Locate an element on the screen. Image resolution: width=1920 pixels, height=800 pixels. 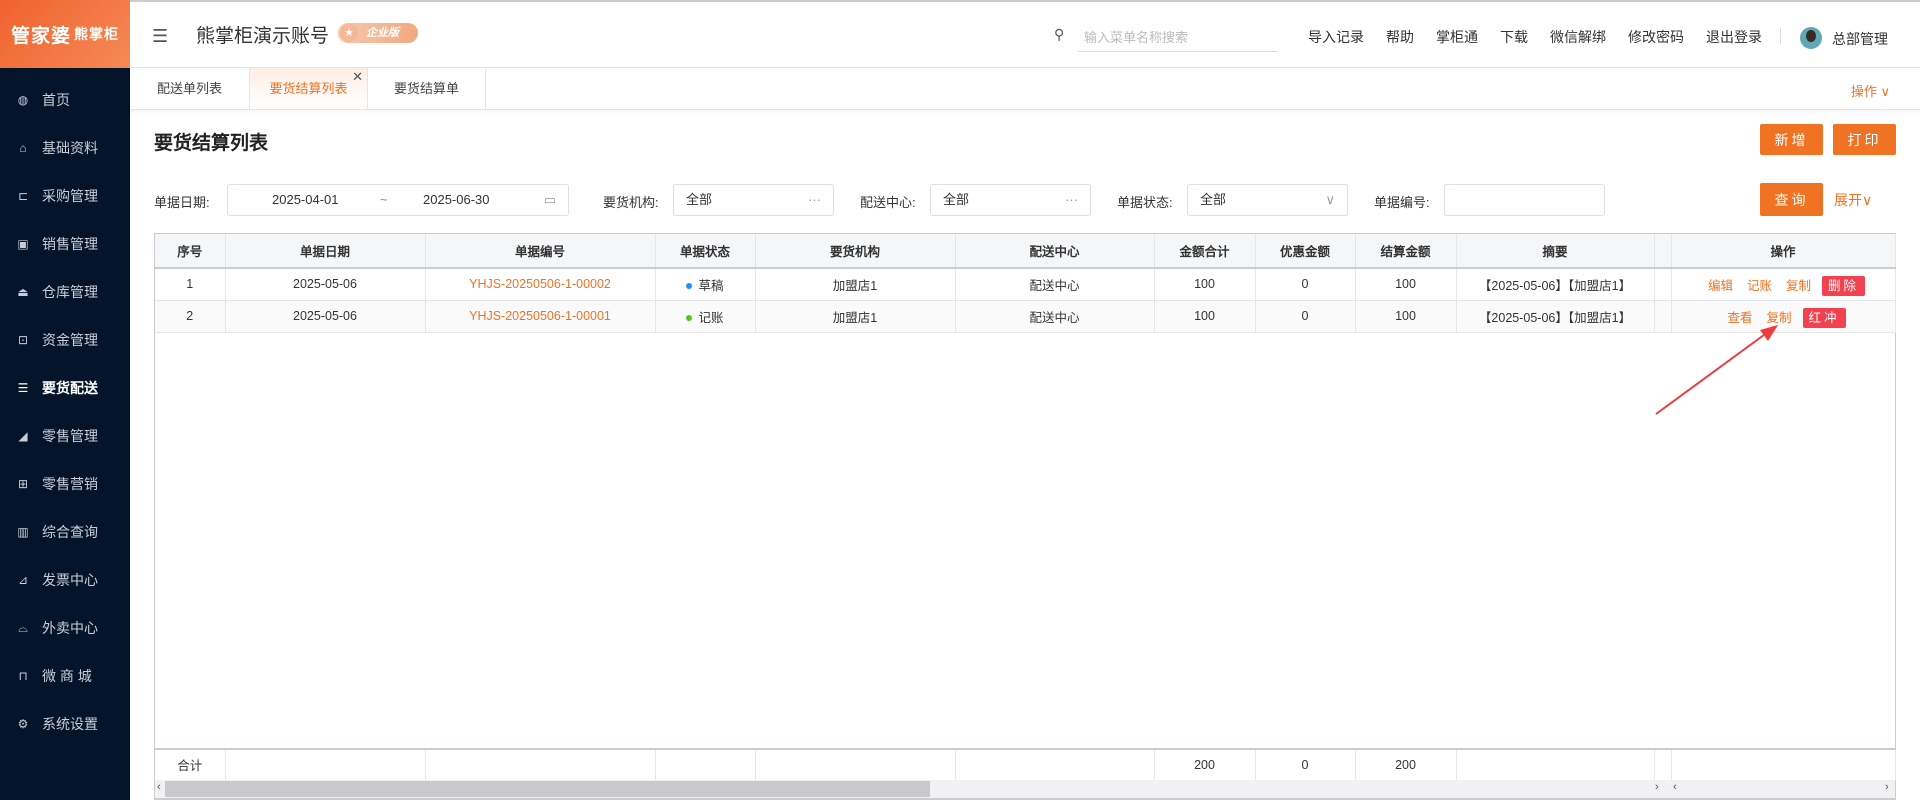
horizontal-scrollbar: ‹ › ‹ › is located at coordinates (1025, 789).